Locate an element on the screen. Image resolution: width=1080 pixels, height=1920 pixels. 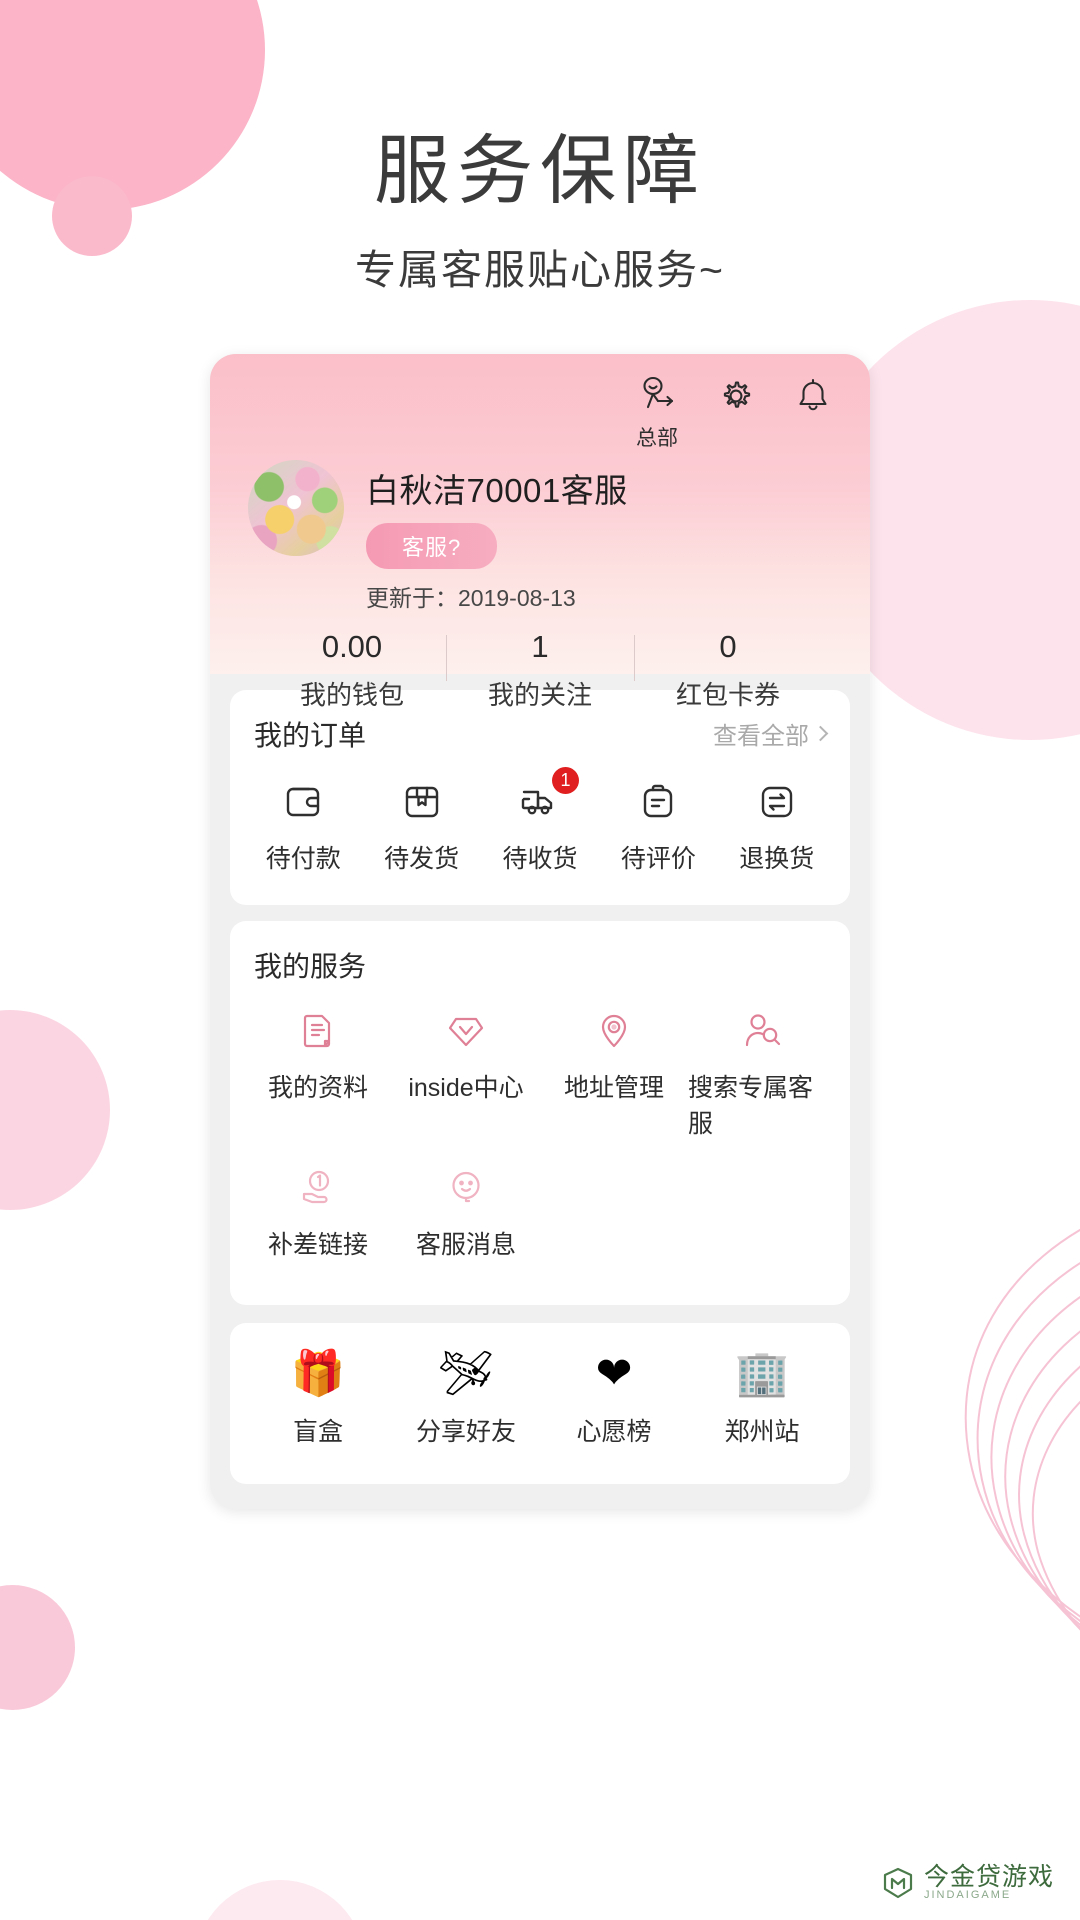
feature-item-share-friends: 🛩 分享好友 is located at coordinates (466, 1398).